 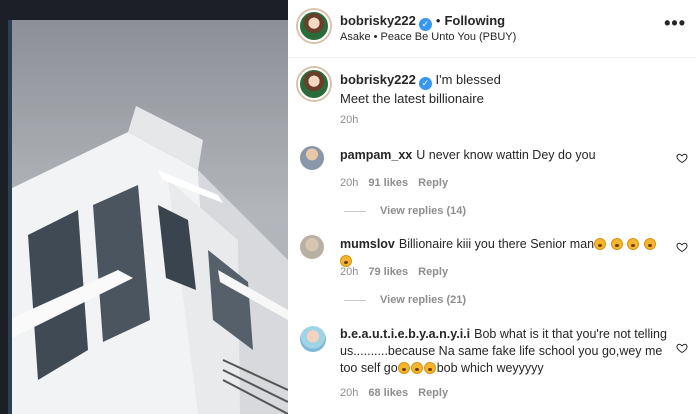 What do you see at coordinates (468, 79) in the screenshot?
I see `caption-line-1: I'm blessed` at bounding box center [468, 79].